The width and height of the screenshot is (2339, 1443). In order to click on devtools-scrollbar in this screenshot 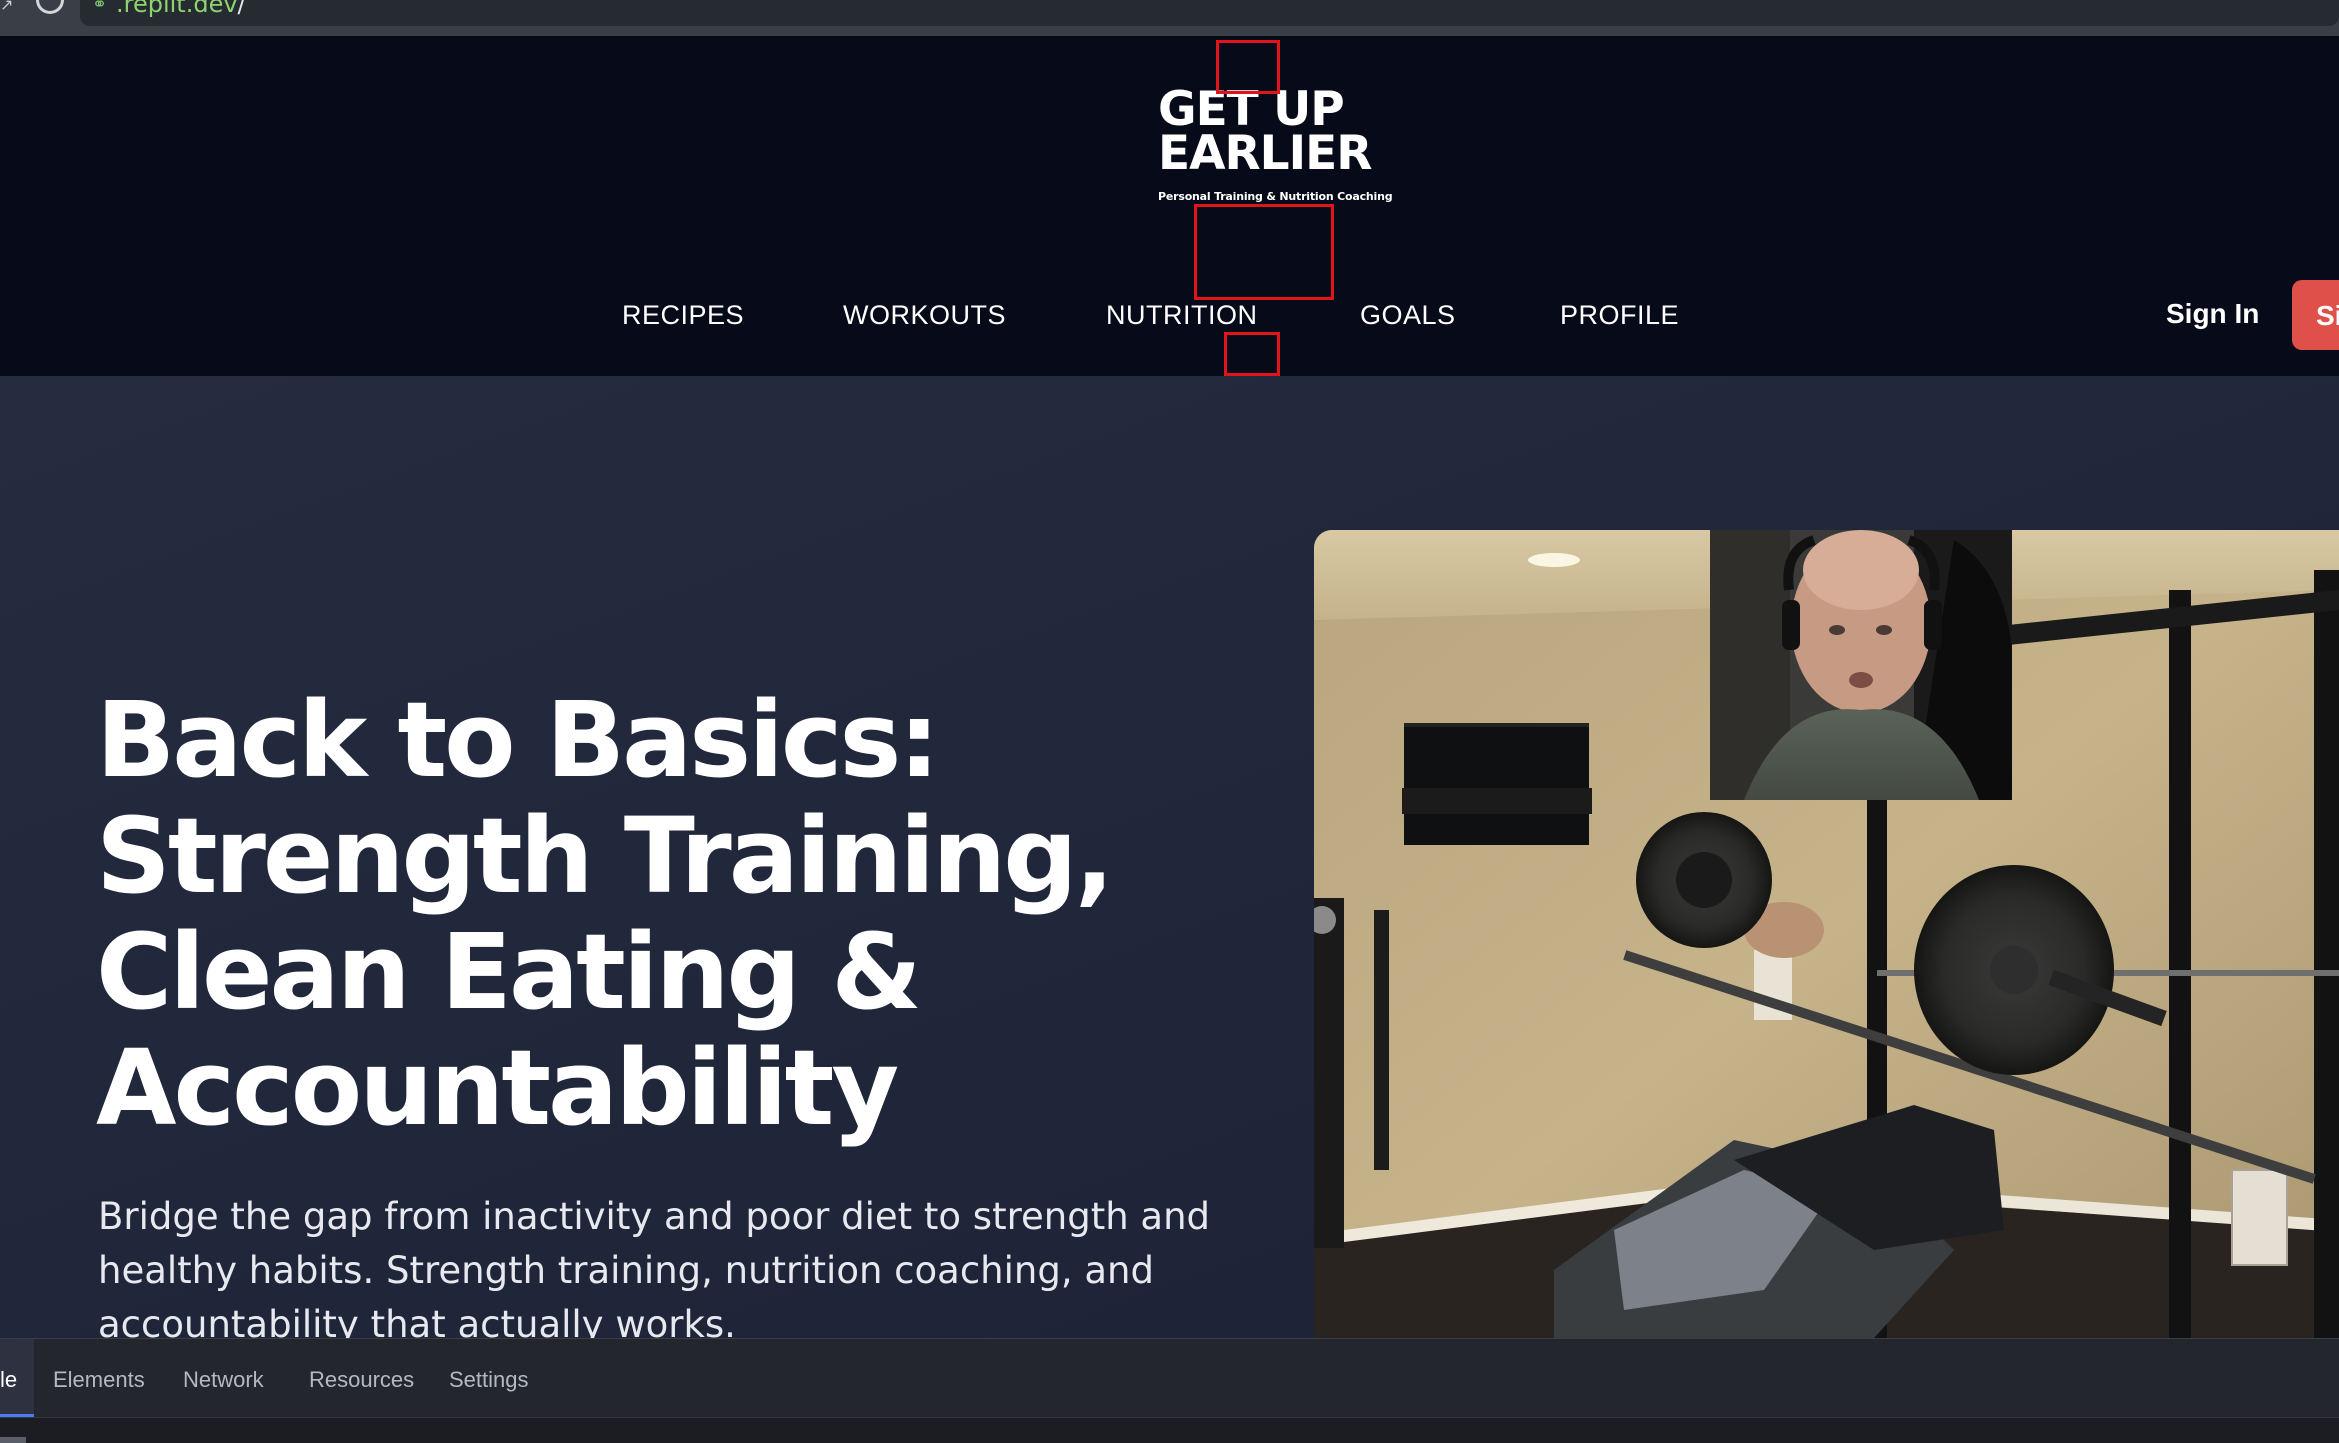, I will do `click(13, 1440)`.